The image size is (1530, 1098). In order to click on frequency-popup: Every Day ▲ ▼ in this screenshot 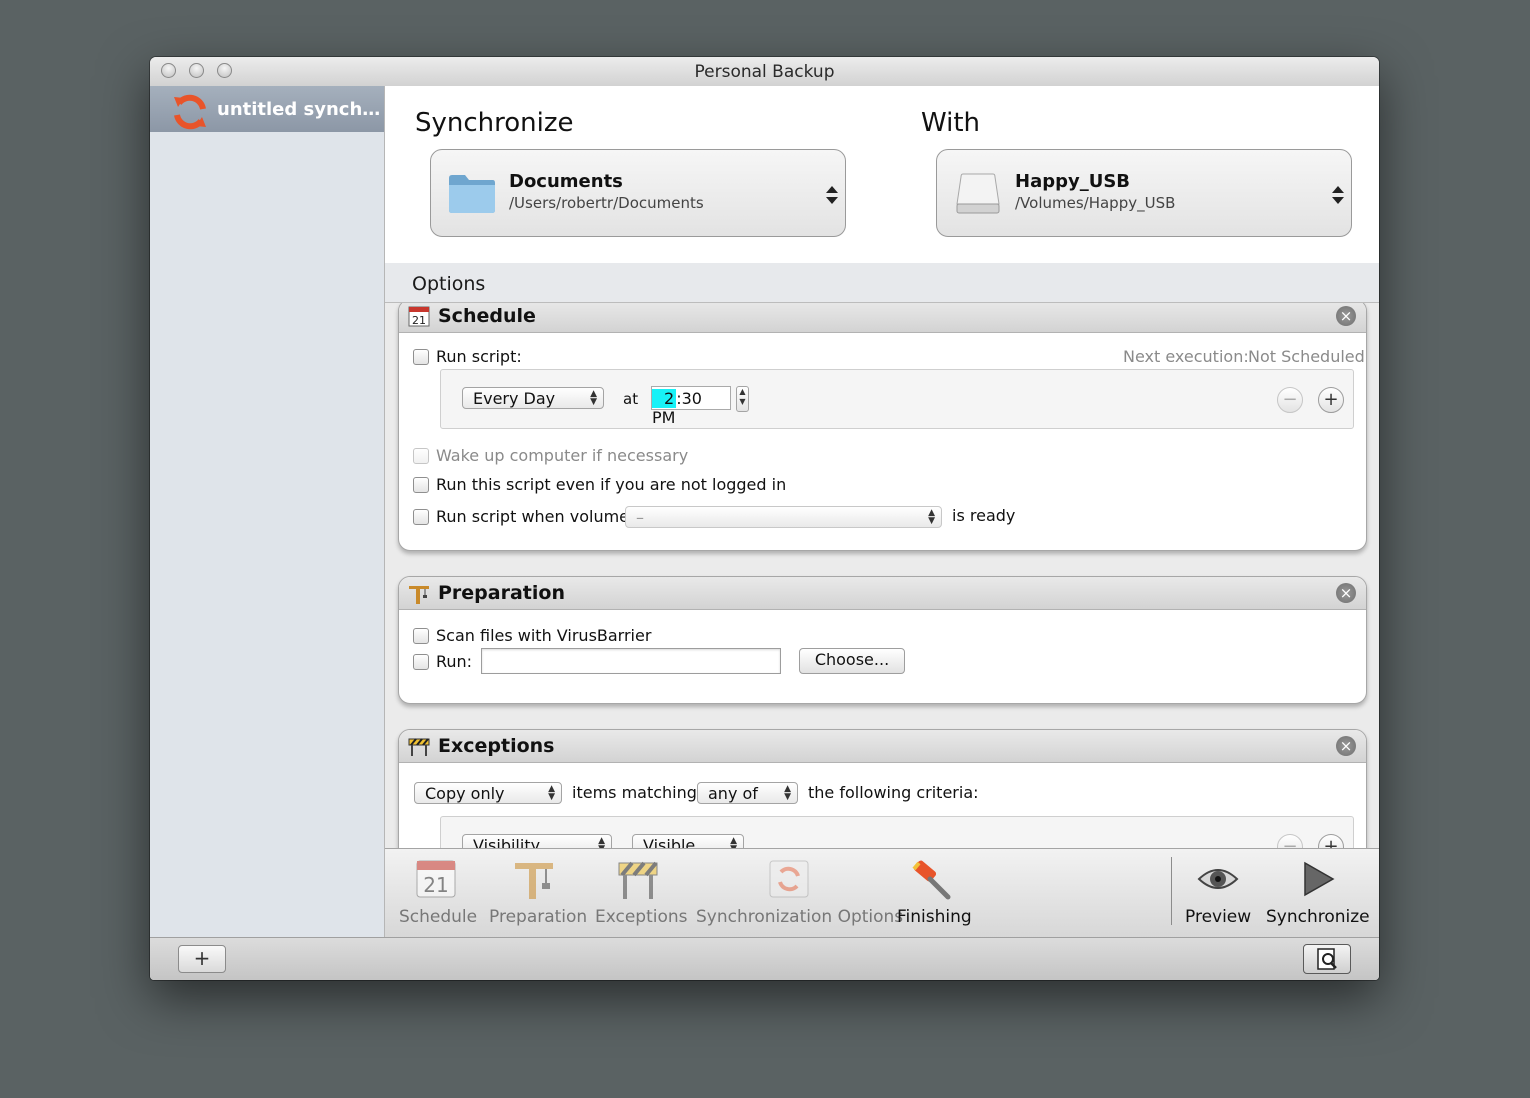, I will do `click(533, 398)`.